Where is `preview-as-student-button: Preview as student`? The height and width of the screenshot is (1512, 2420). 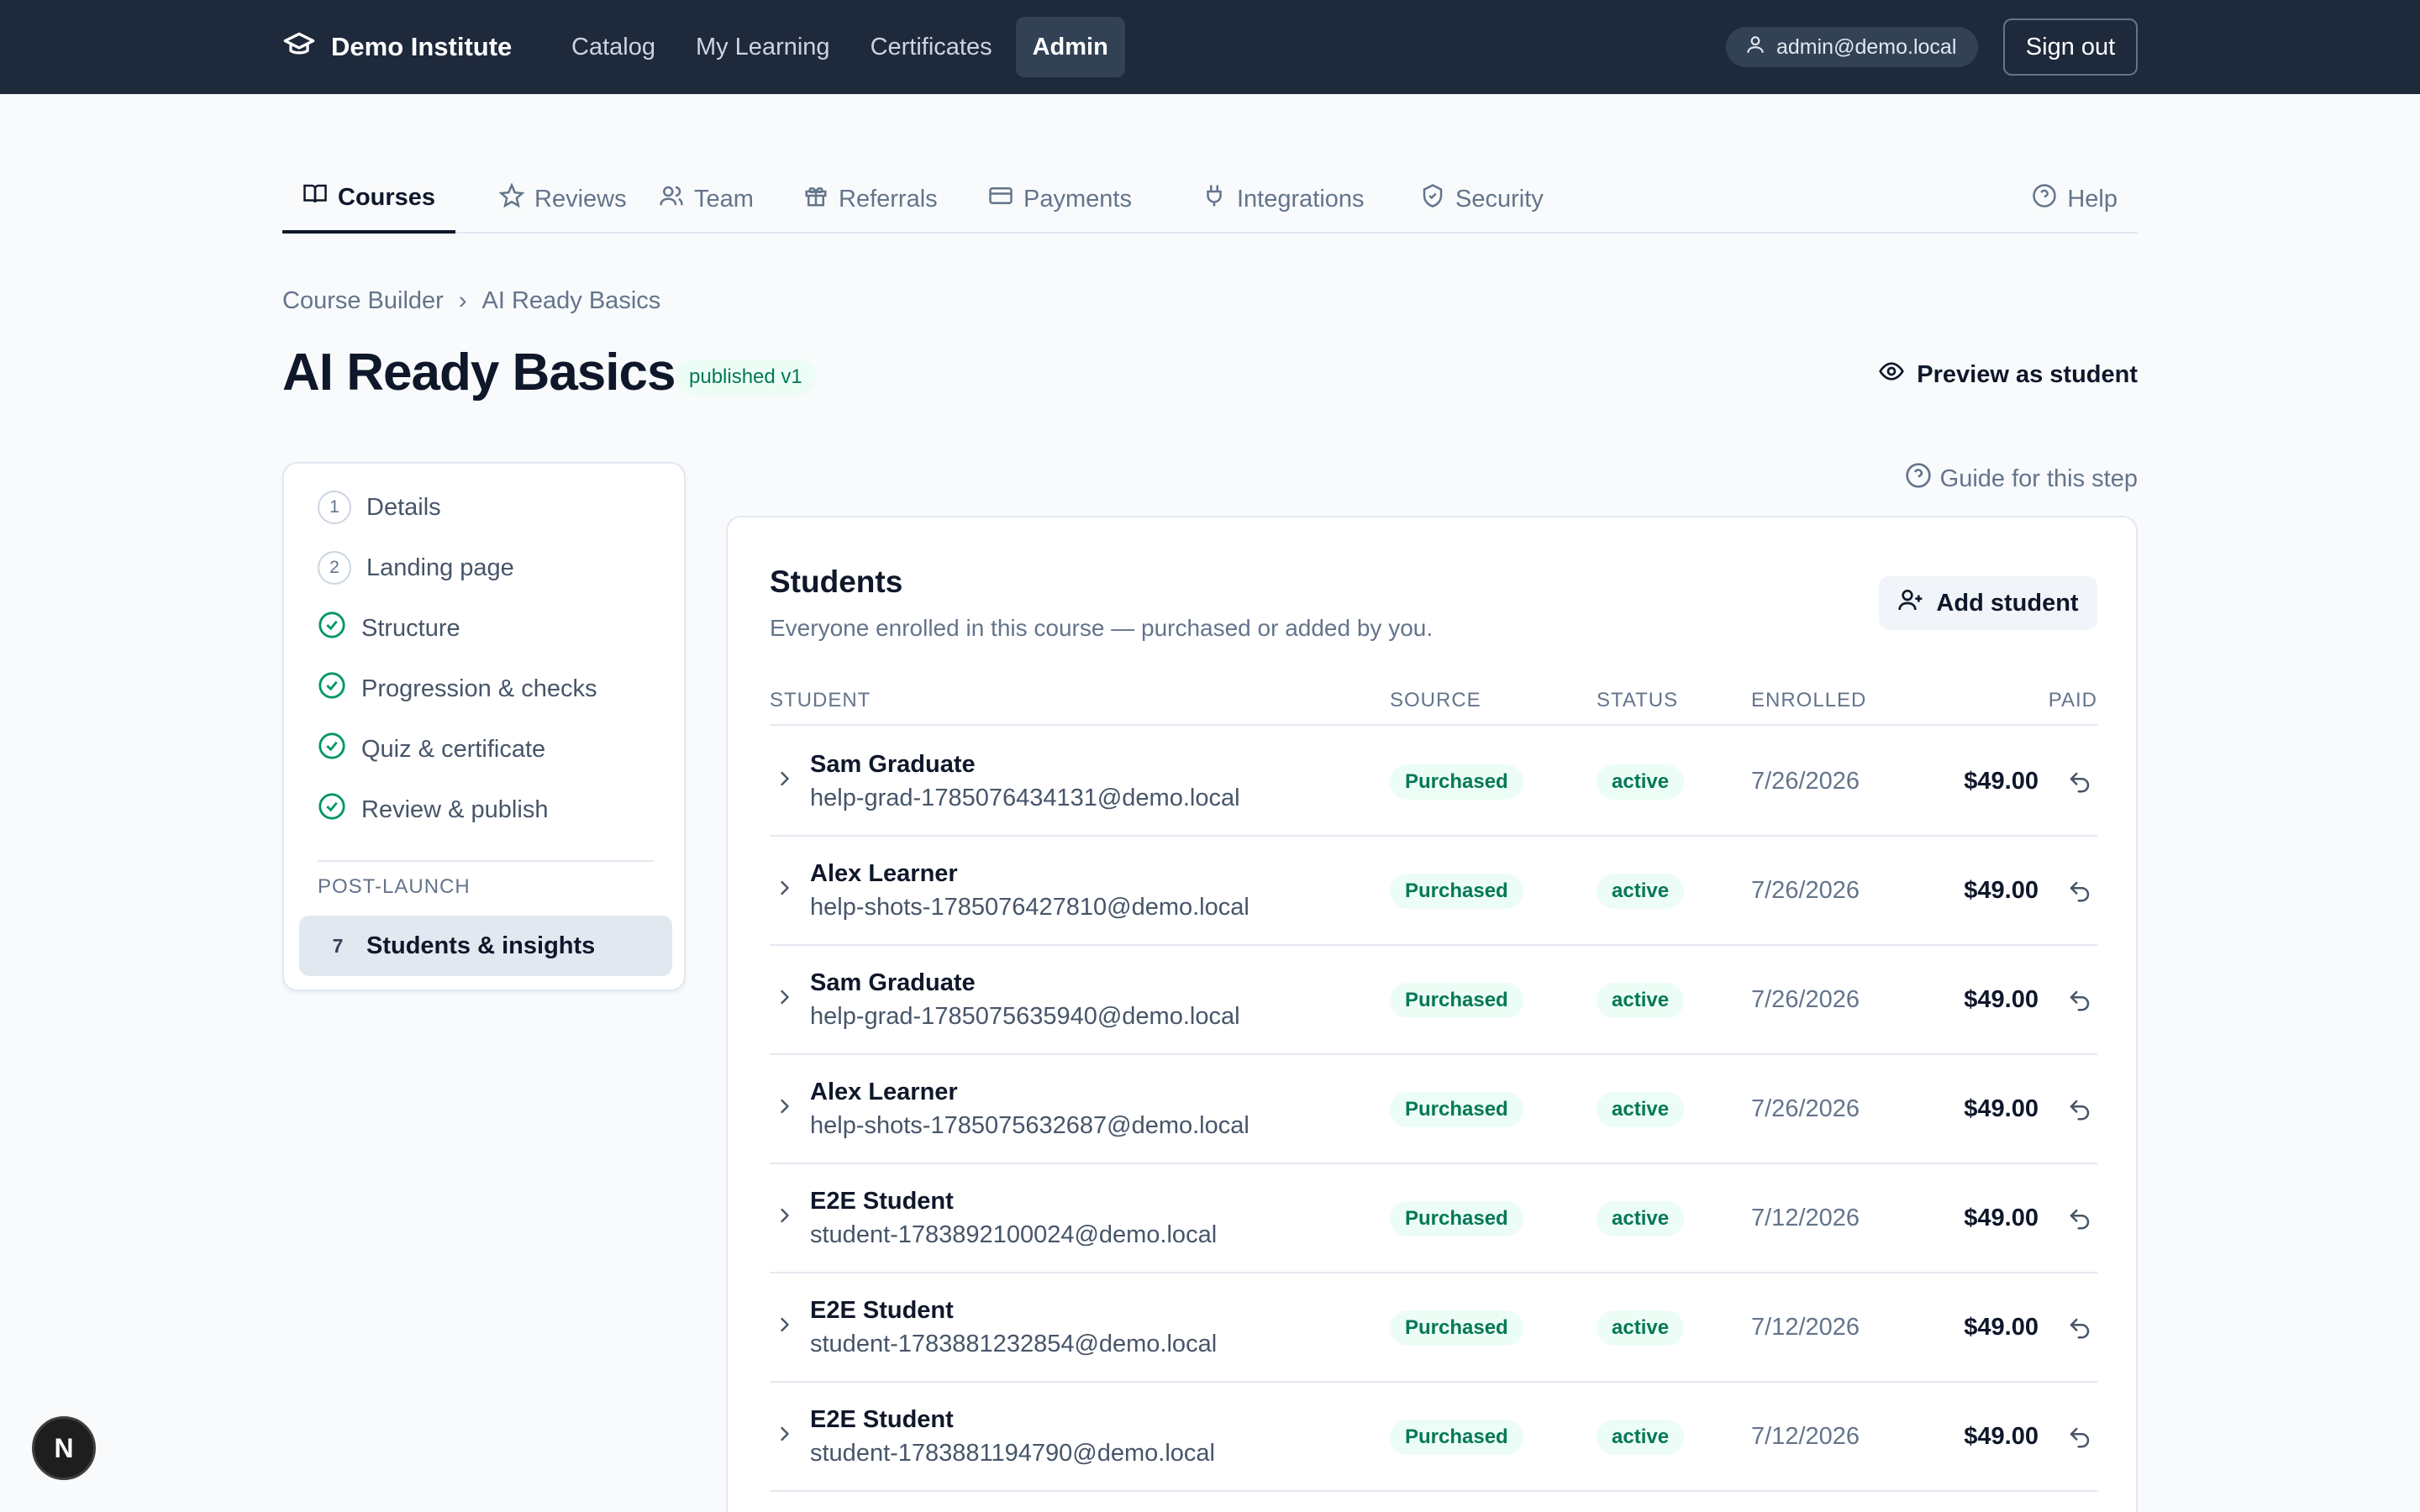 preview-as-student-button: Preview as student is located at coordinates (2008, 374).